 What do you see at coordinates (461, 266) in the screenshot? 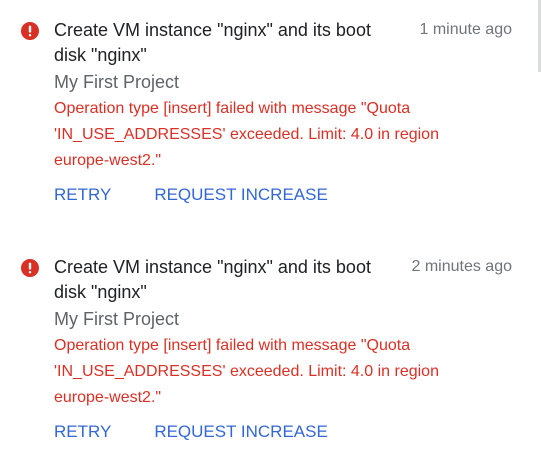
I see `notification-time: 2 minutes ago` at bounding box center [461, 266].